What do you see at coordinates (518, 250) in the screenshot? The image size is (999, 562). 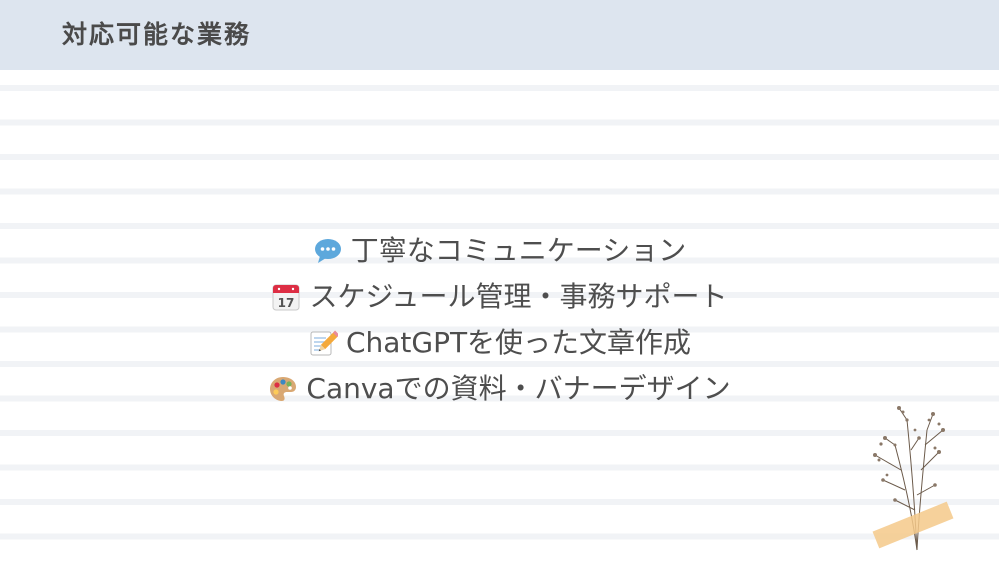 I see `service-label: 丁寧なコミュニケーション` at bounding box center [518, 250].